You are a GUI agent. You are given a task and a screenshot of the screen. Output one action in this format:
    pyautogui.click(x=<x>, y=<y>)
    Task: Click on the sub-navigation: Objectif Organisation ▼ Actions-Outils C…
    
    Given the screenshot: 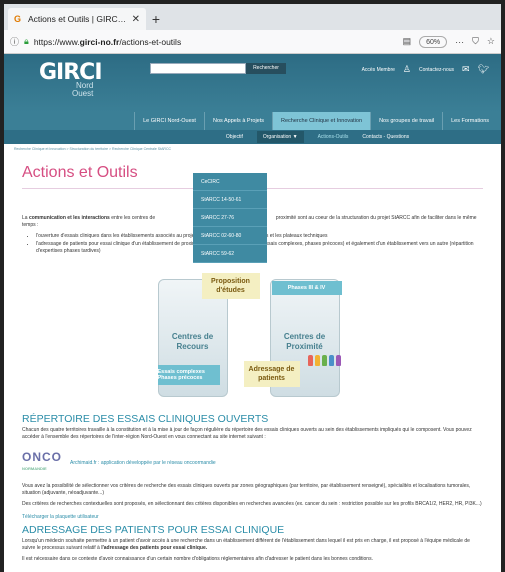 What is the action you would take?
    pyautogui.click(x=252, y=137)
    